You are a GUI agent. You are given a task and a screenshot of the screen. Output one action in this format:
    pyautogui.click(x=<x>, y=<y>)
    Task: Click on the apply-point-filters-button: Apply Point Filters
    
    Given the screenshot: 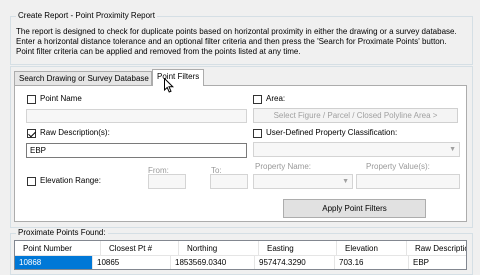 What is the action you would take?
    pyautogui.click(x=354, y=208)
    